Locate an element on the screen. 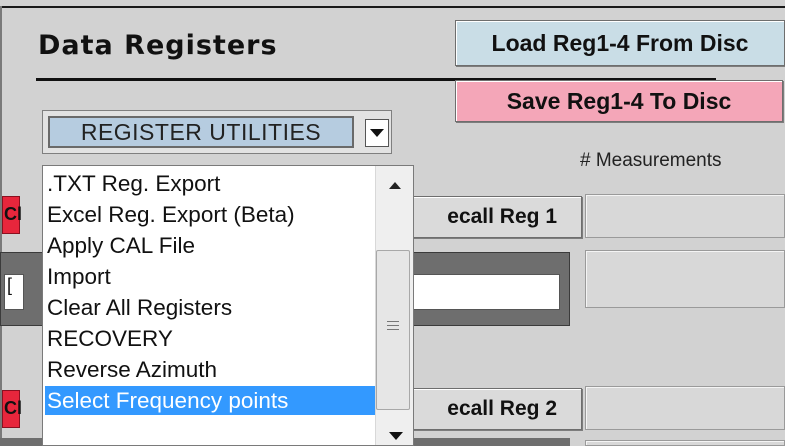  register-utilities-combo: REGISTER UTILITIES is located at coordinates (217, 132).